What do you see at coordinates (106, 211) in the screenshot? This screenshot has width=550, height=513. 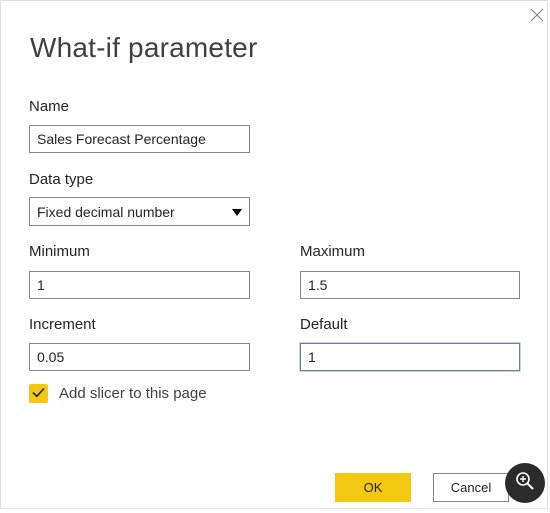 I see `data-type-value: Fixed decimal number` at bounding box center [106, 211].